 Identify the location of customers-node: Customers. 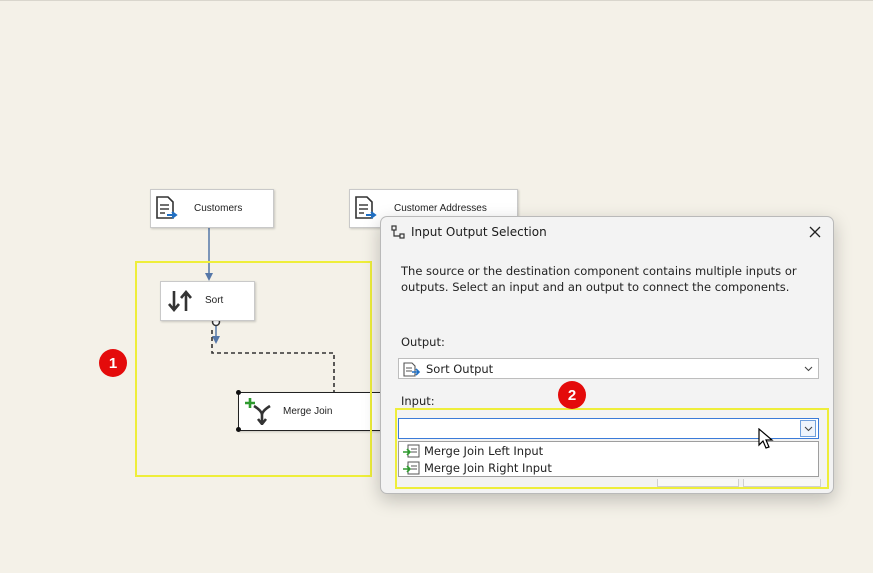
(212, 208).